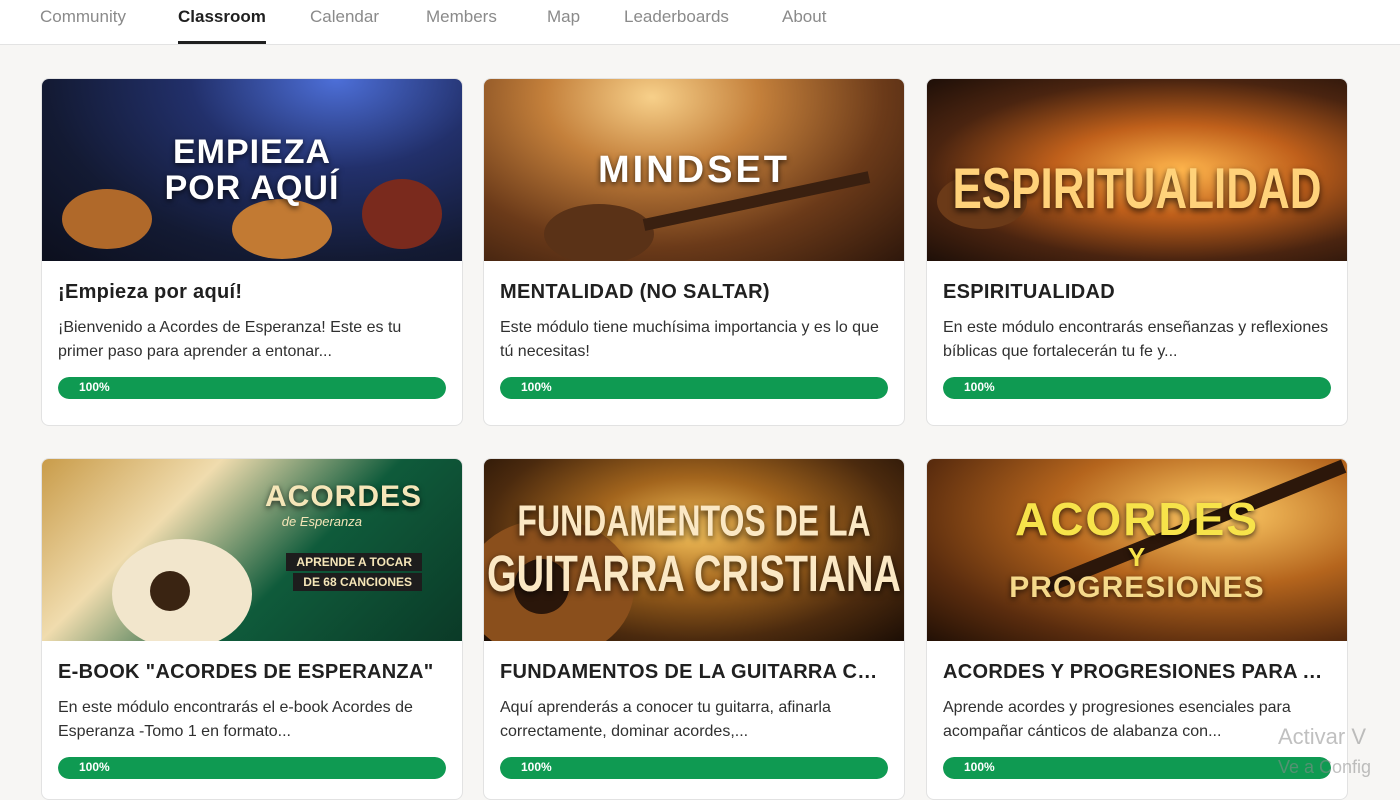 The height and width of the screenshot is (800, 1400). Describe the element at coordinates (321, 521) in the screenshot. I see `thumbnail-subtitle: de Esperanza` at that location.